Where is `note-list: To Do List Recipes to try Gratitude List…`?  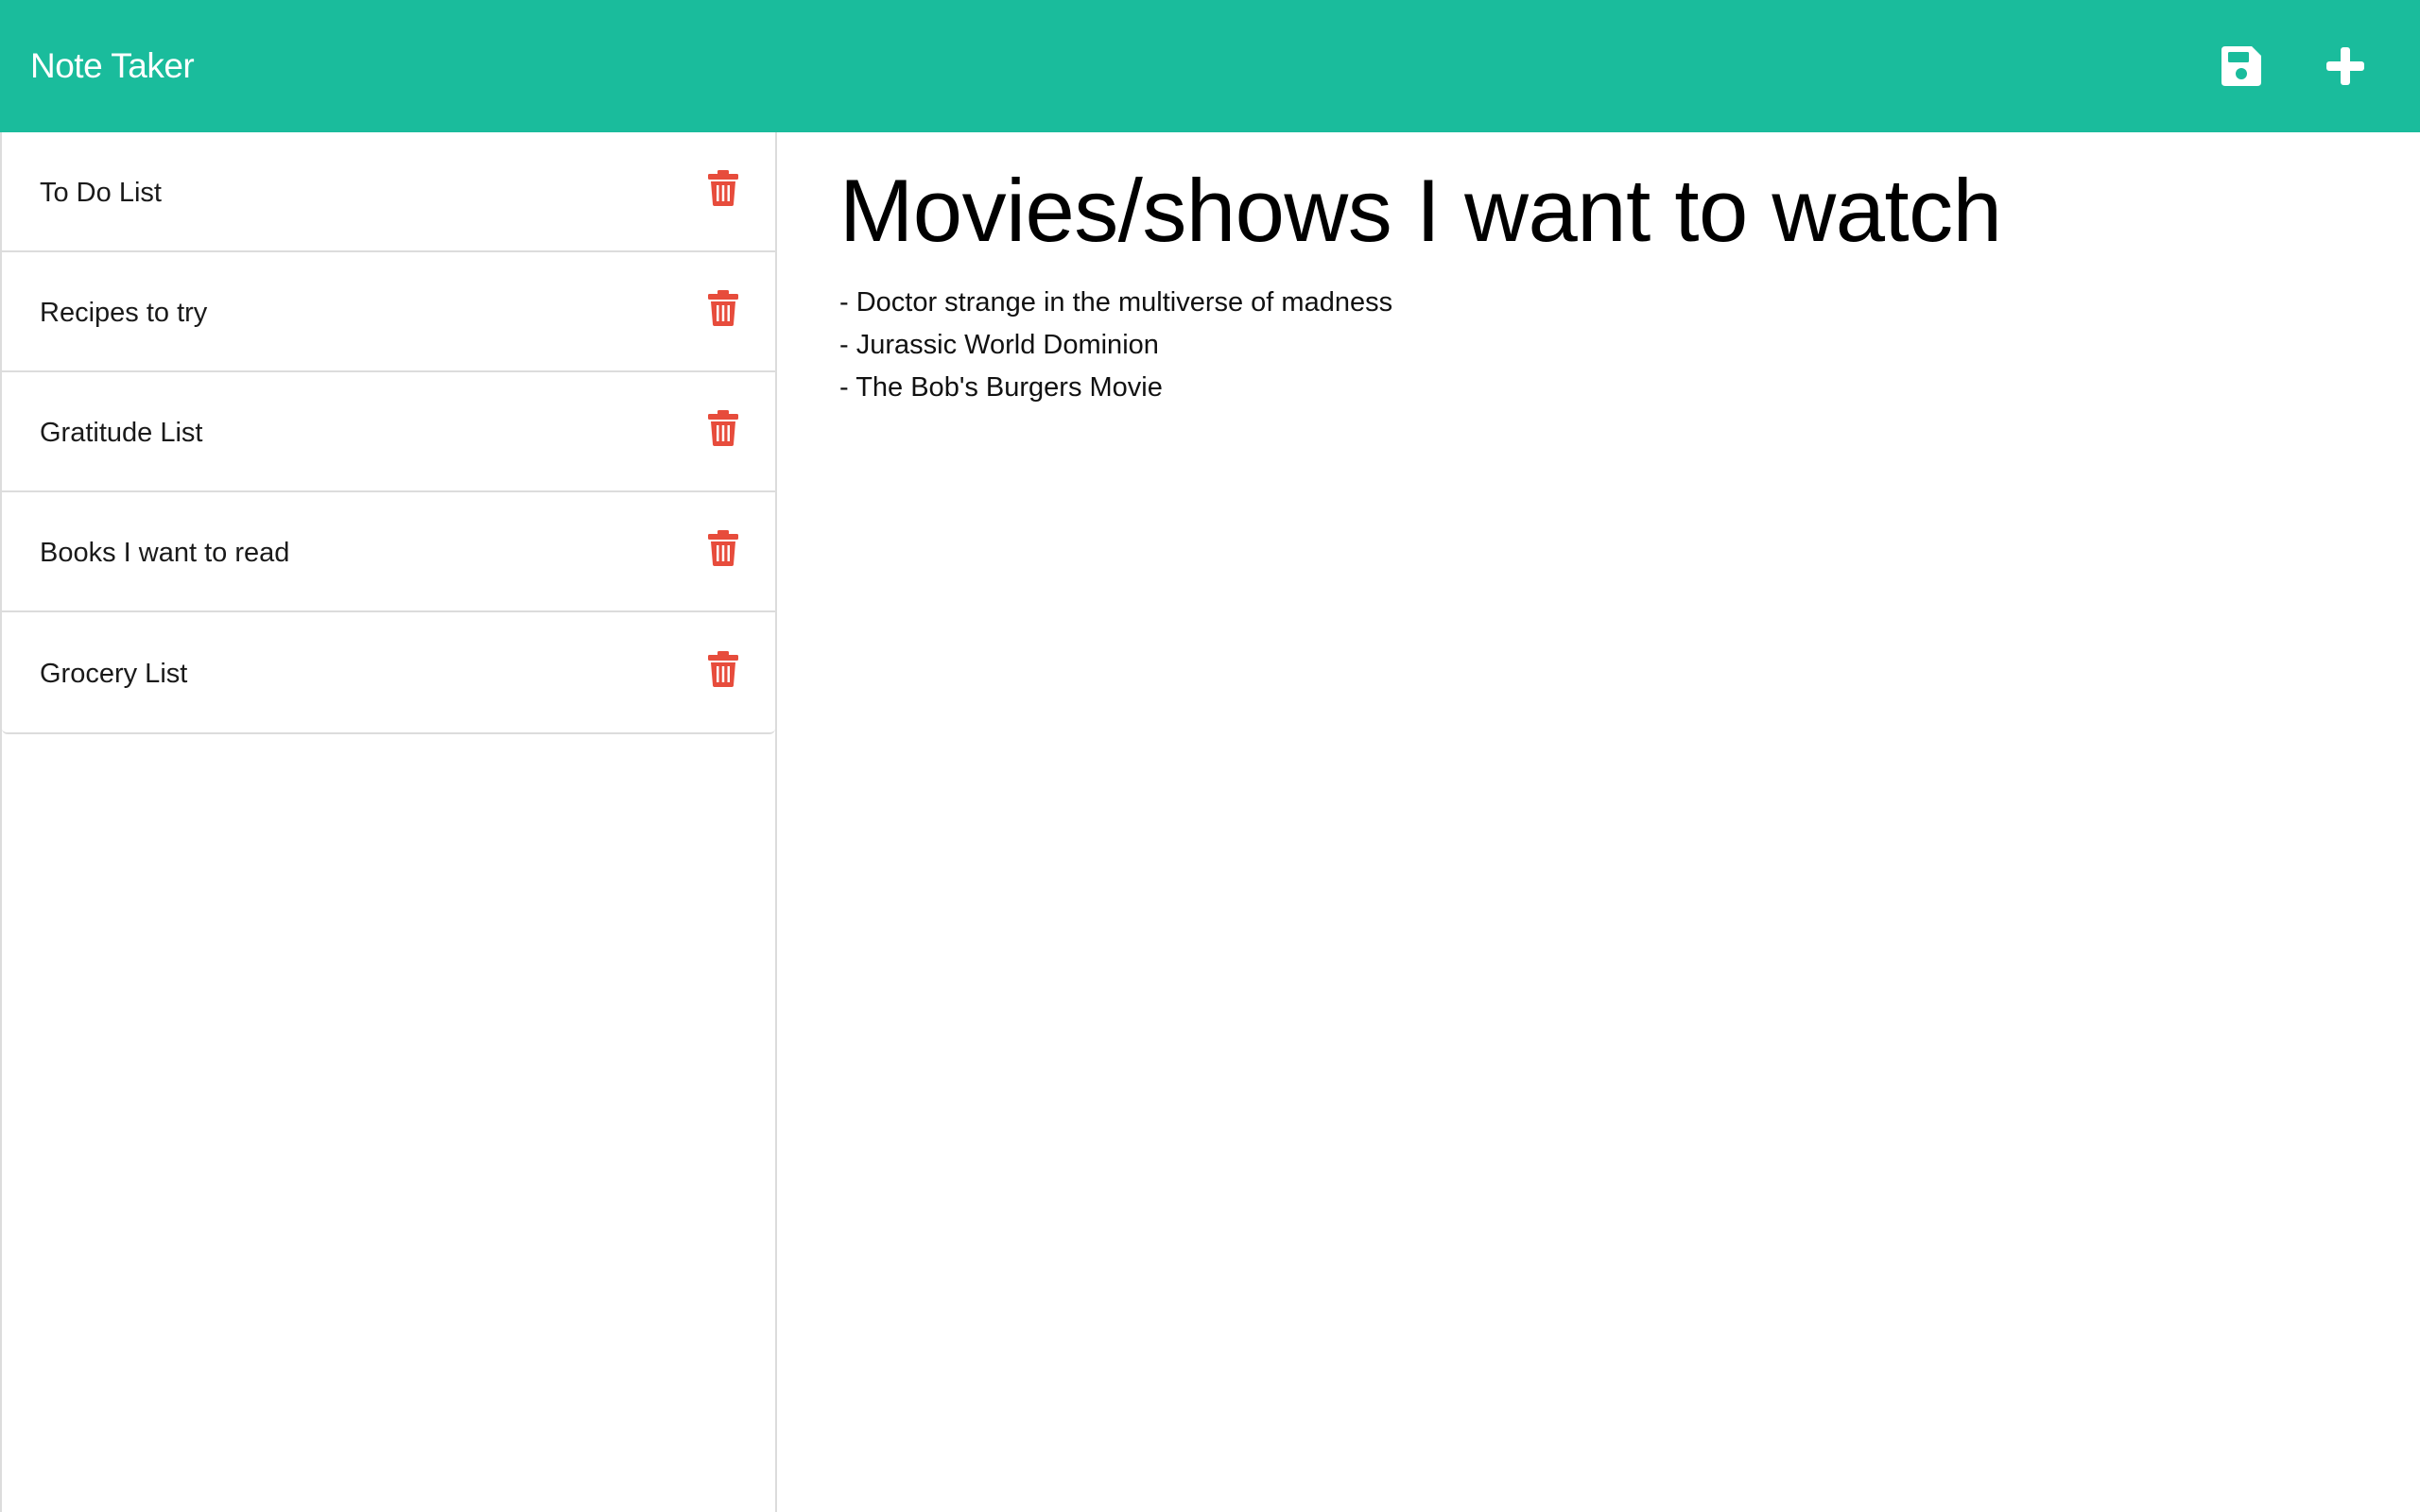
note-list: To Do List Recipes to try Gratitude List… is located at coordinates (389, 433).